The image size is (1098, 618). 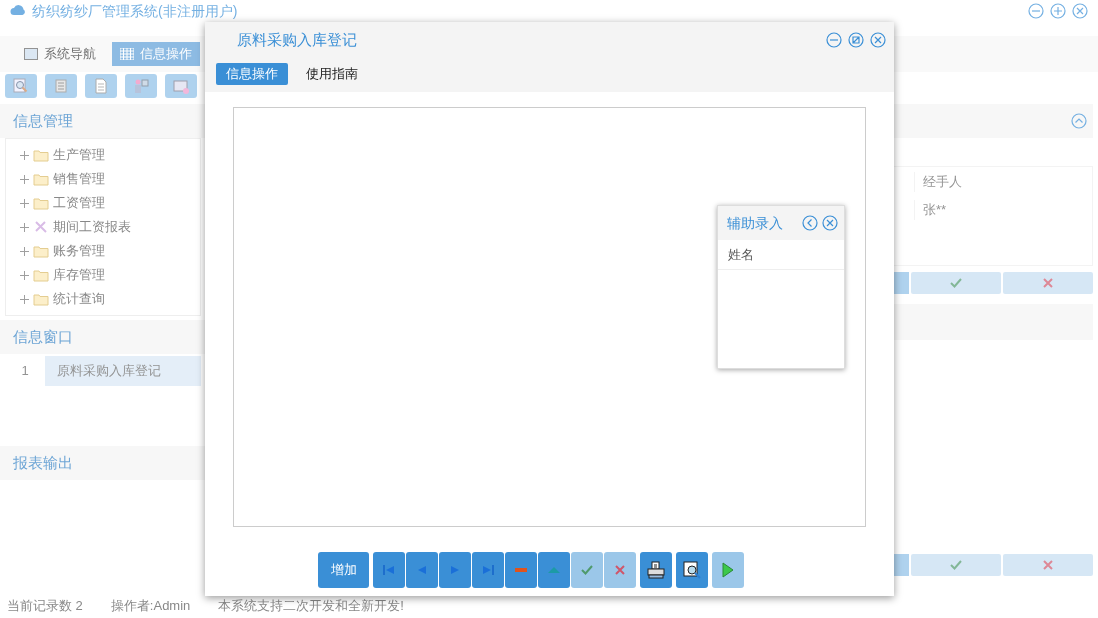 What do you see at coordinates (944, 210) in the screenshot?
I see `table-cell: 张**` at bounding box center [944, 210].